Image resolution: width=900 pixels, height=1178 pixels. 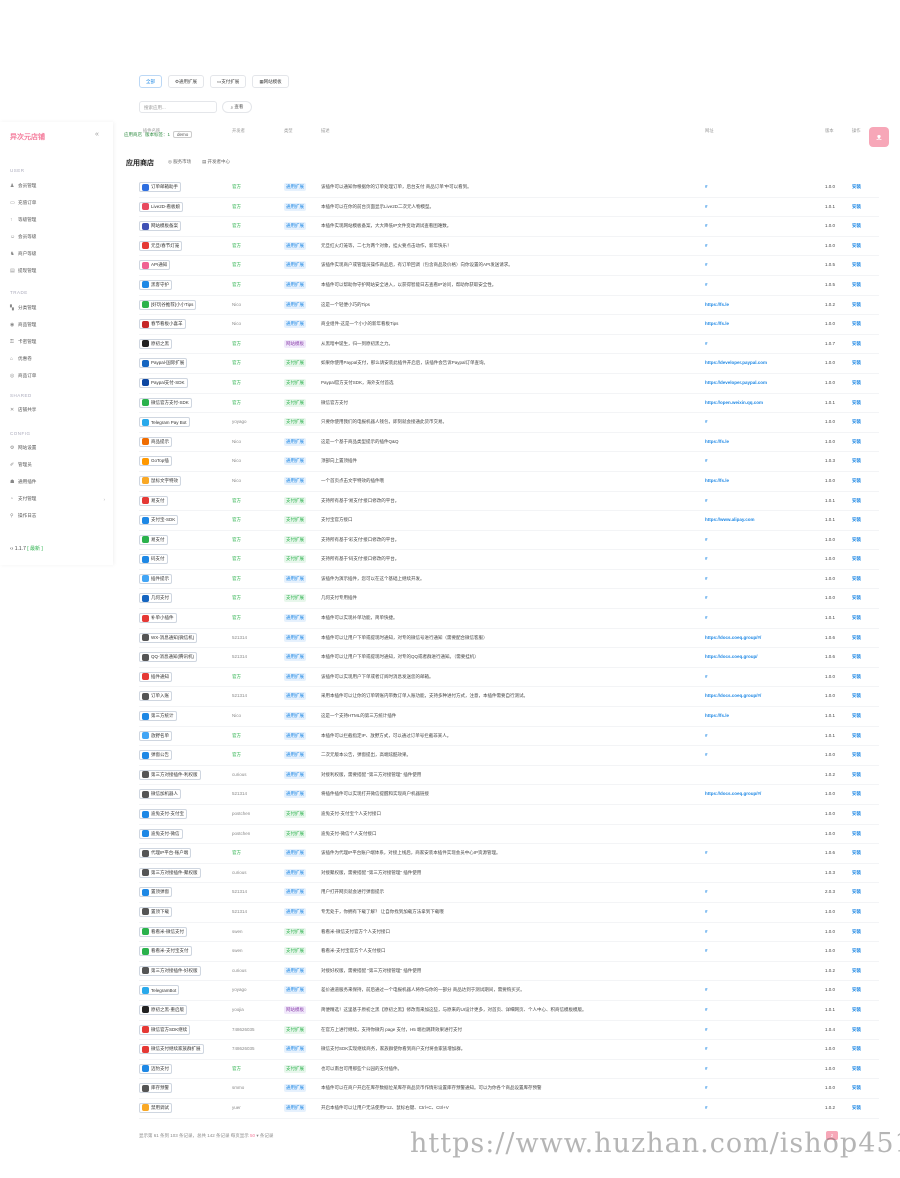 I want to click on plugin-name: 看看米-支付宝支付, so click(x=184, y=951).